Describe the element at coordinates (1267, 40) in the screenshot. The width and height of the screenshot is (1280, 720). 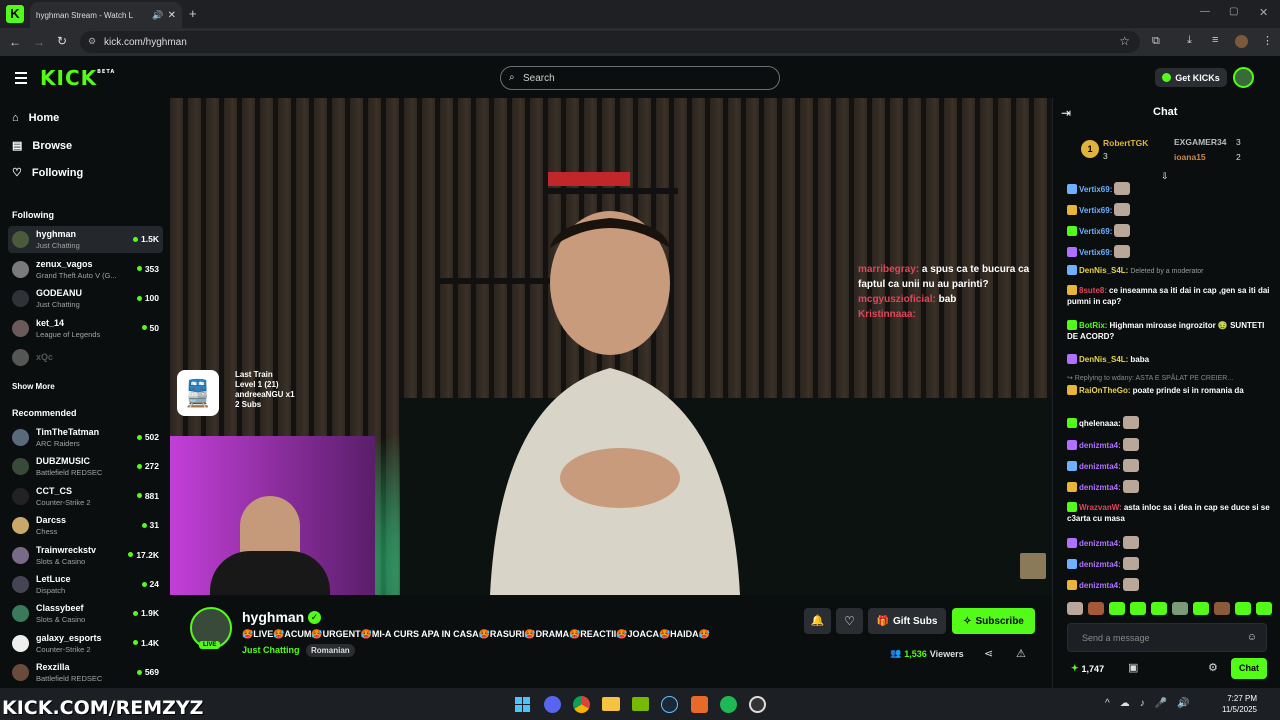
I see `browser-menu-icon: ⋮` at that location.